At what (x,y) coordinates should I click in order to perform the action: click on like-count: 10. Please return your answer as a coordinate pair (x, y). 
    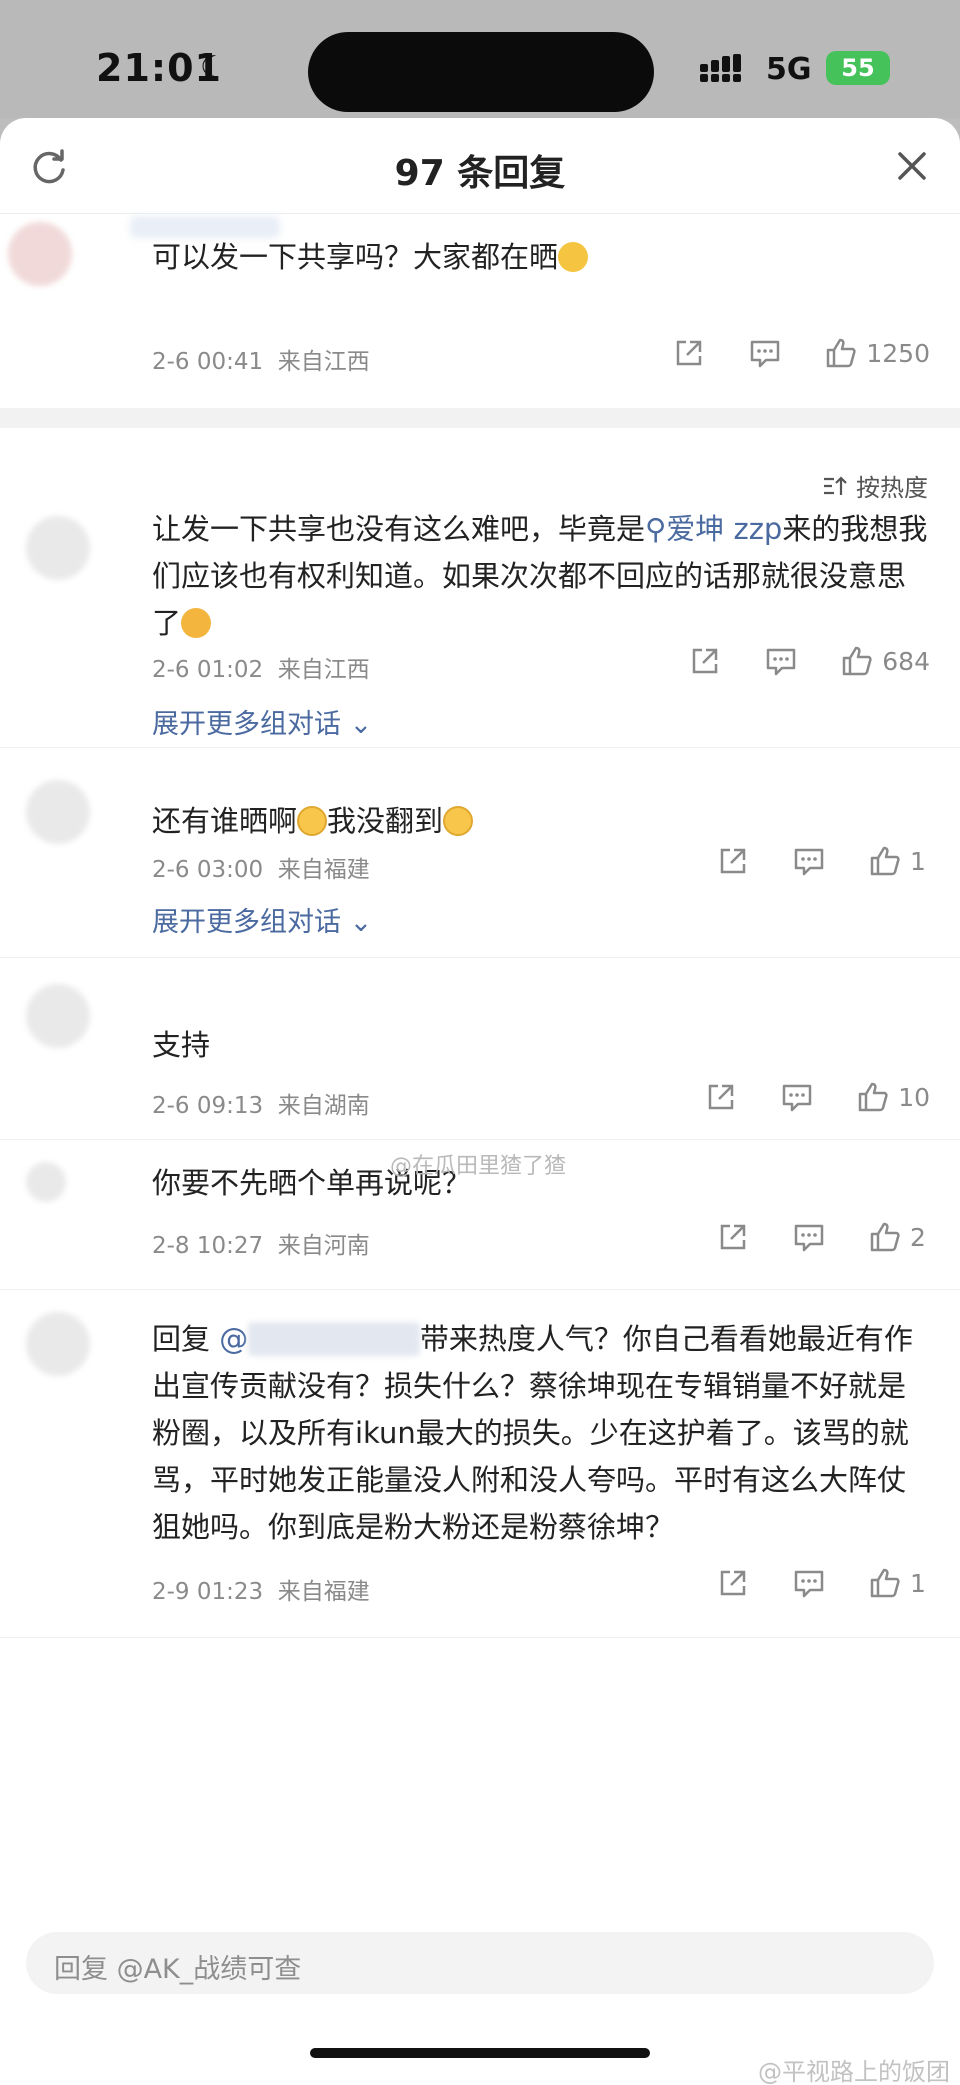
    Looking at the image, I should click on (914, 1097).